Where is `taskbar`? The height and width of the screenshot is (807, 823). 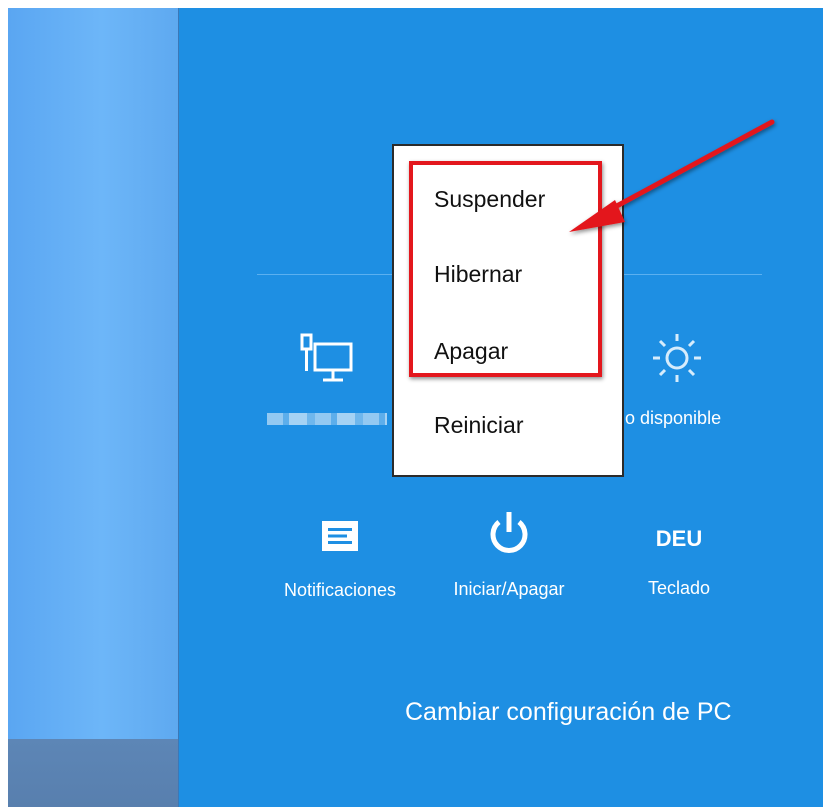
taskbar is located at coordinates (93, 773).